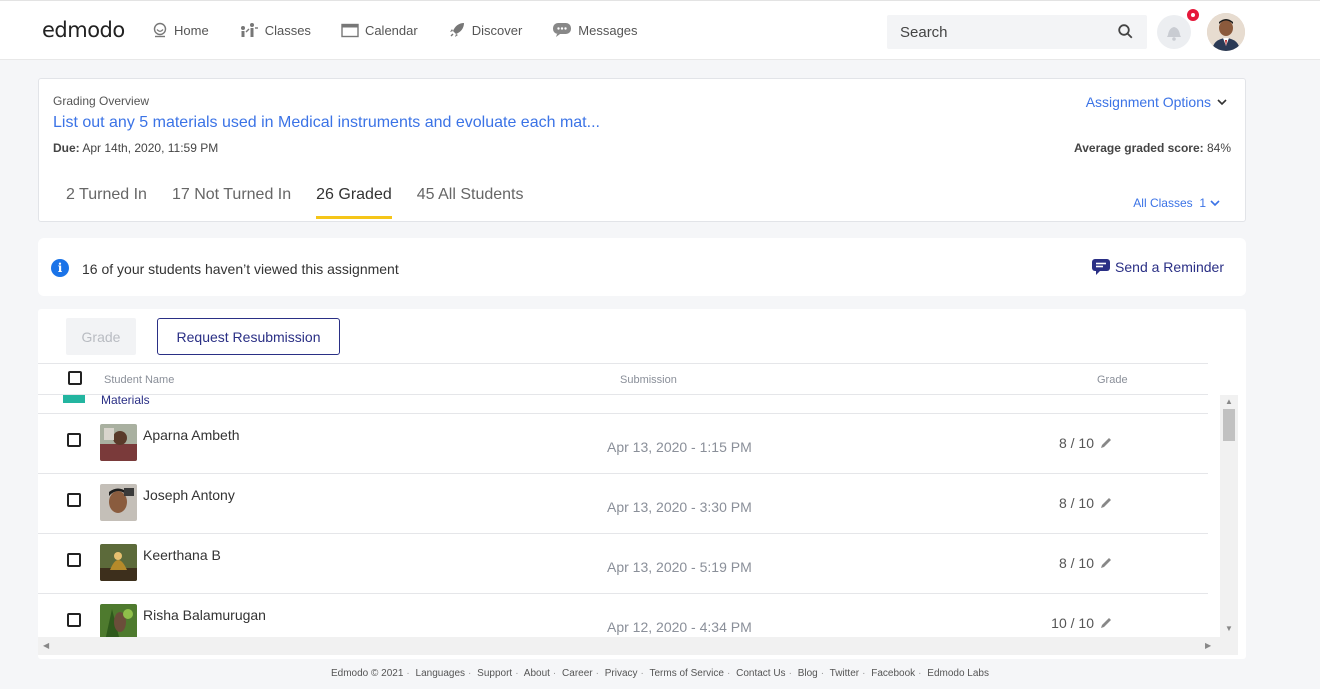 This screenshot has height=689, width=1320. I want to click on scroll-right-arrow-icon: ▶, so click(1208, 645).